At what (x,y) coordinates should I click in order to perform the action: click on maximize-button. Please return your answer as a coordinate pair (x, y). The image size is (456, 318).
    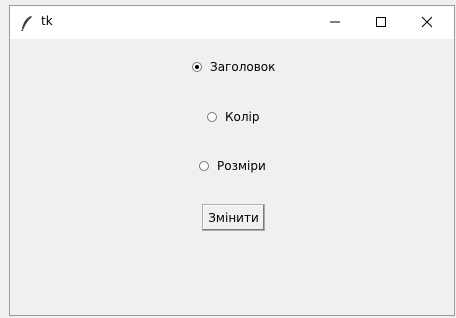
    Looking at the image, I should click on (381, 22).